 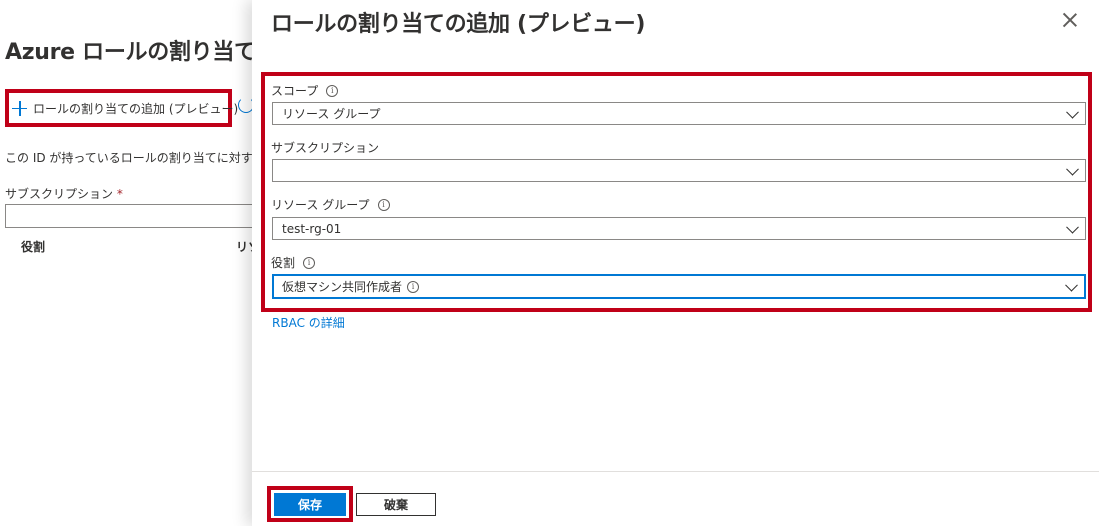 What do you see at coordinates (135, 216) in the screenshot?
I see `subscription-dropdown` at bounding box center [135, 216].